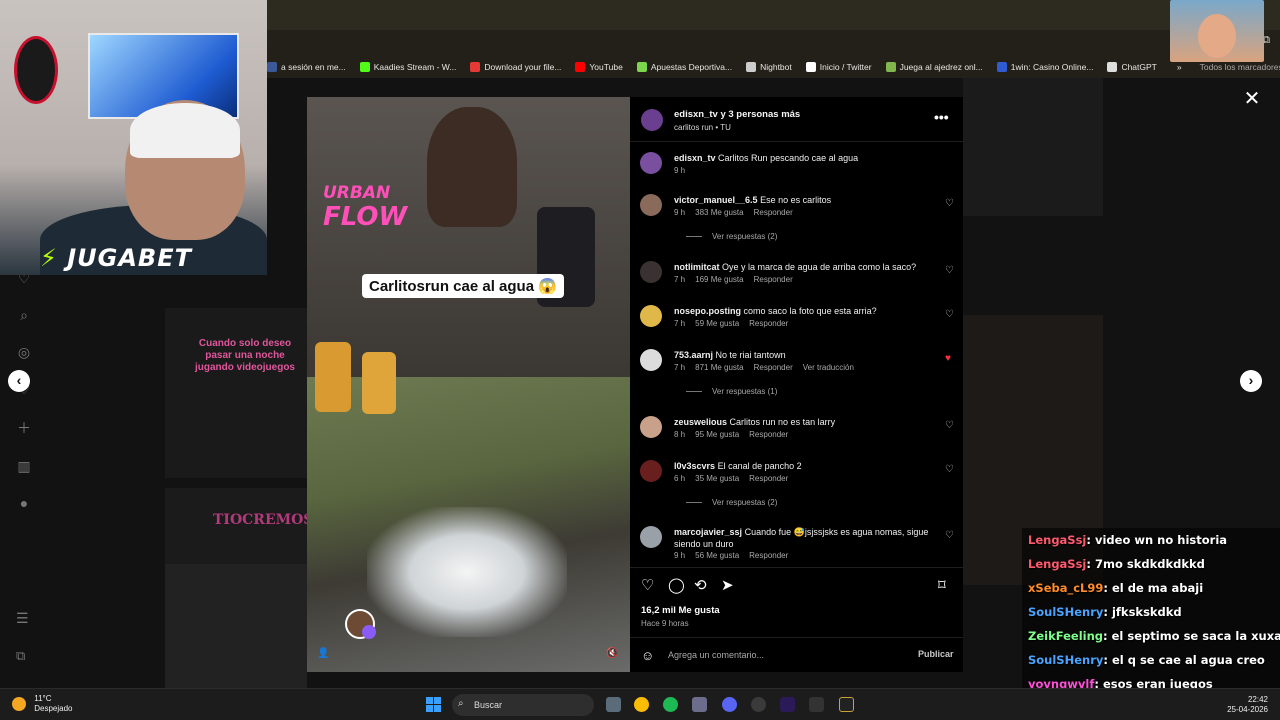  What do you see at coordinates (729, 704) in the screenshot?
I see `discord-icon` at bounding box center [729, 704].